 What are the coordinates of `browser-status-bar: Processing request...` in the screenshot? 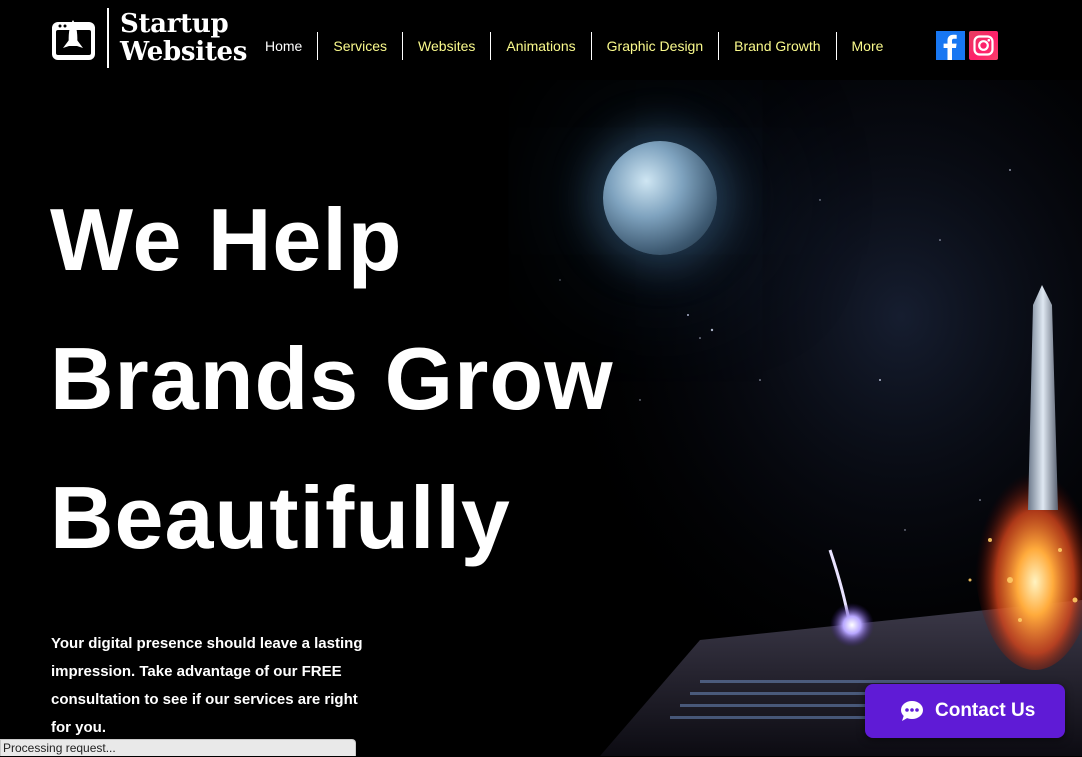 It's located at (178, 747).